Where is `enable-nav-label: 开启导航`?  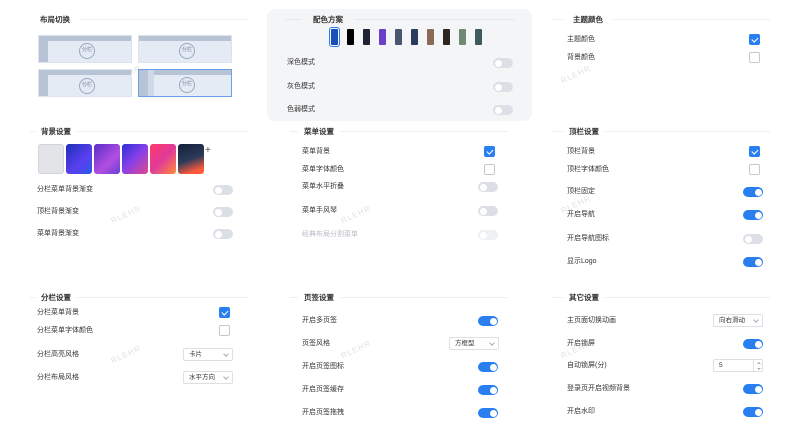 enable-nav-label: 开启导航 is located at coordinates (581, 214).